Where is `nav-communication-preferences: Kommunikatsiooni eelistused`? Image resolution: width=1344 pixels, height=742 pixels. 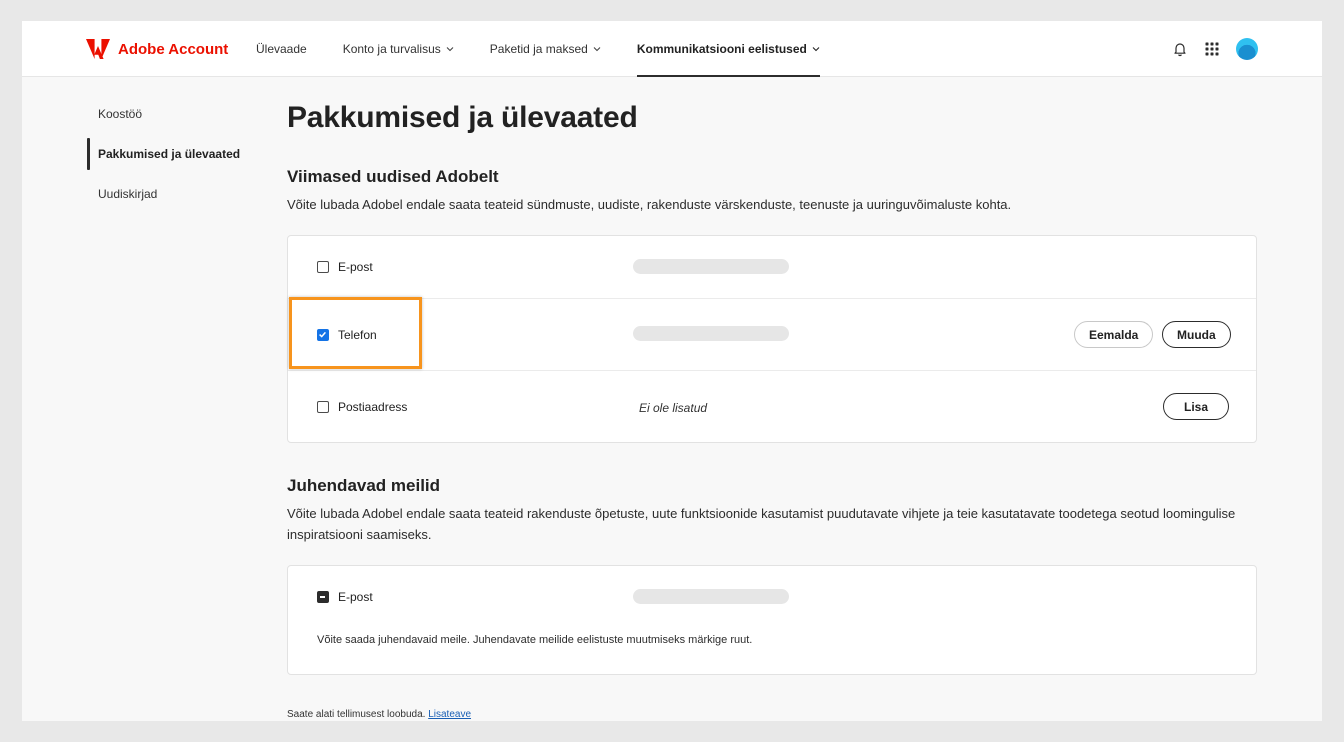 nav-communication-preferences: Kommunikatsiooni eelistused is located at coordinates (728, 49).